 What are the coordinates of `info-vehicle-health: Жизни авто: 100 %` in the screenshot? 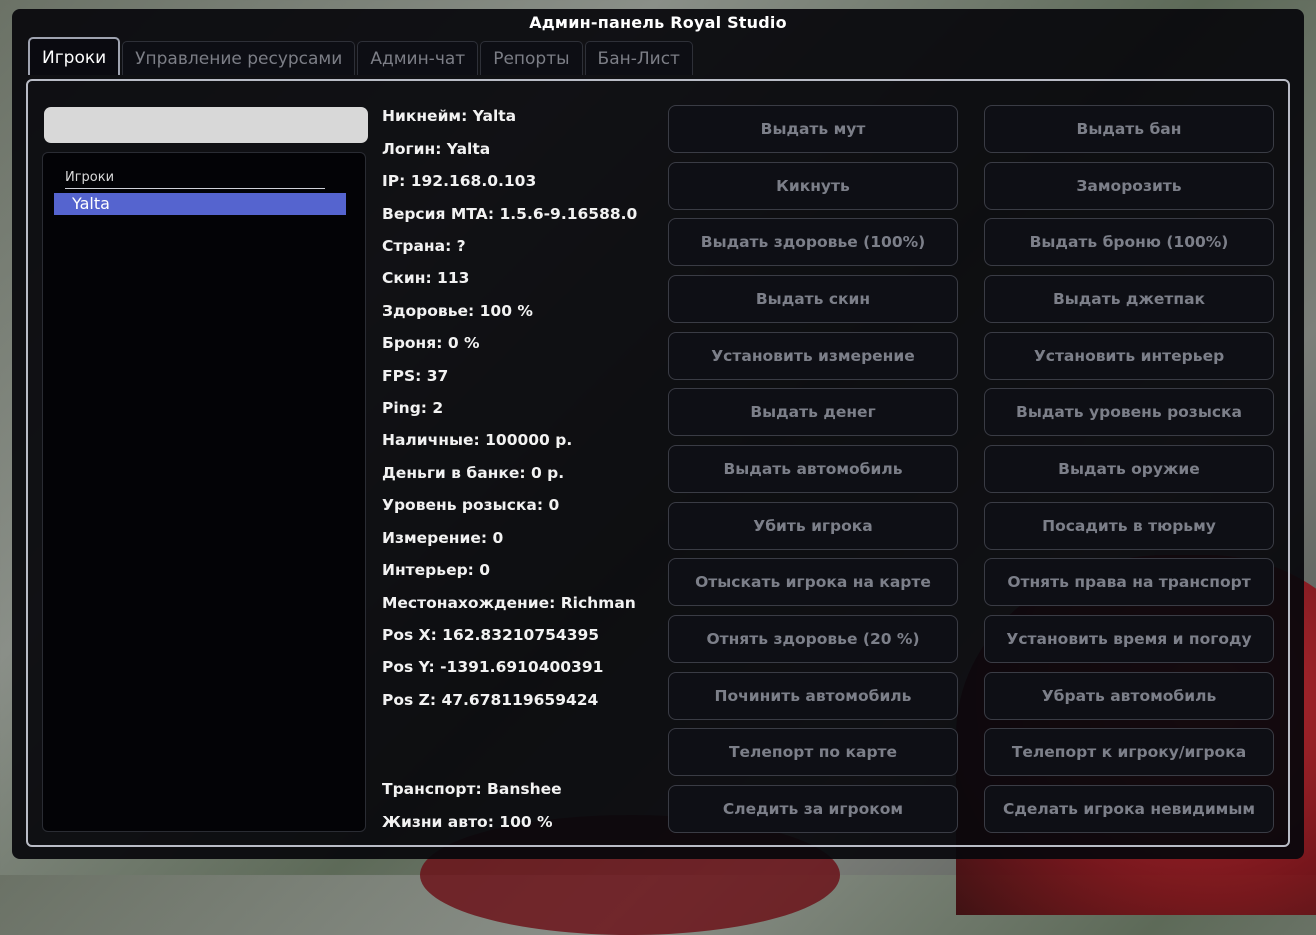 It's located at (467, 822).